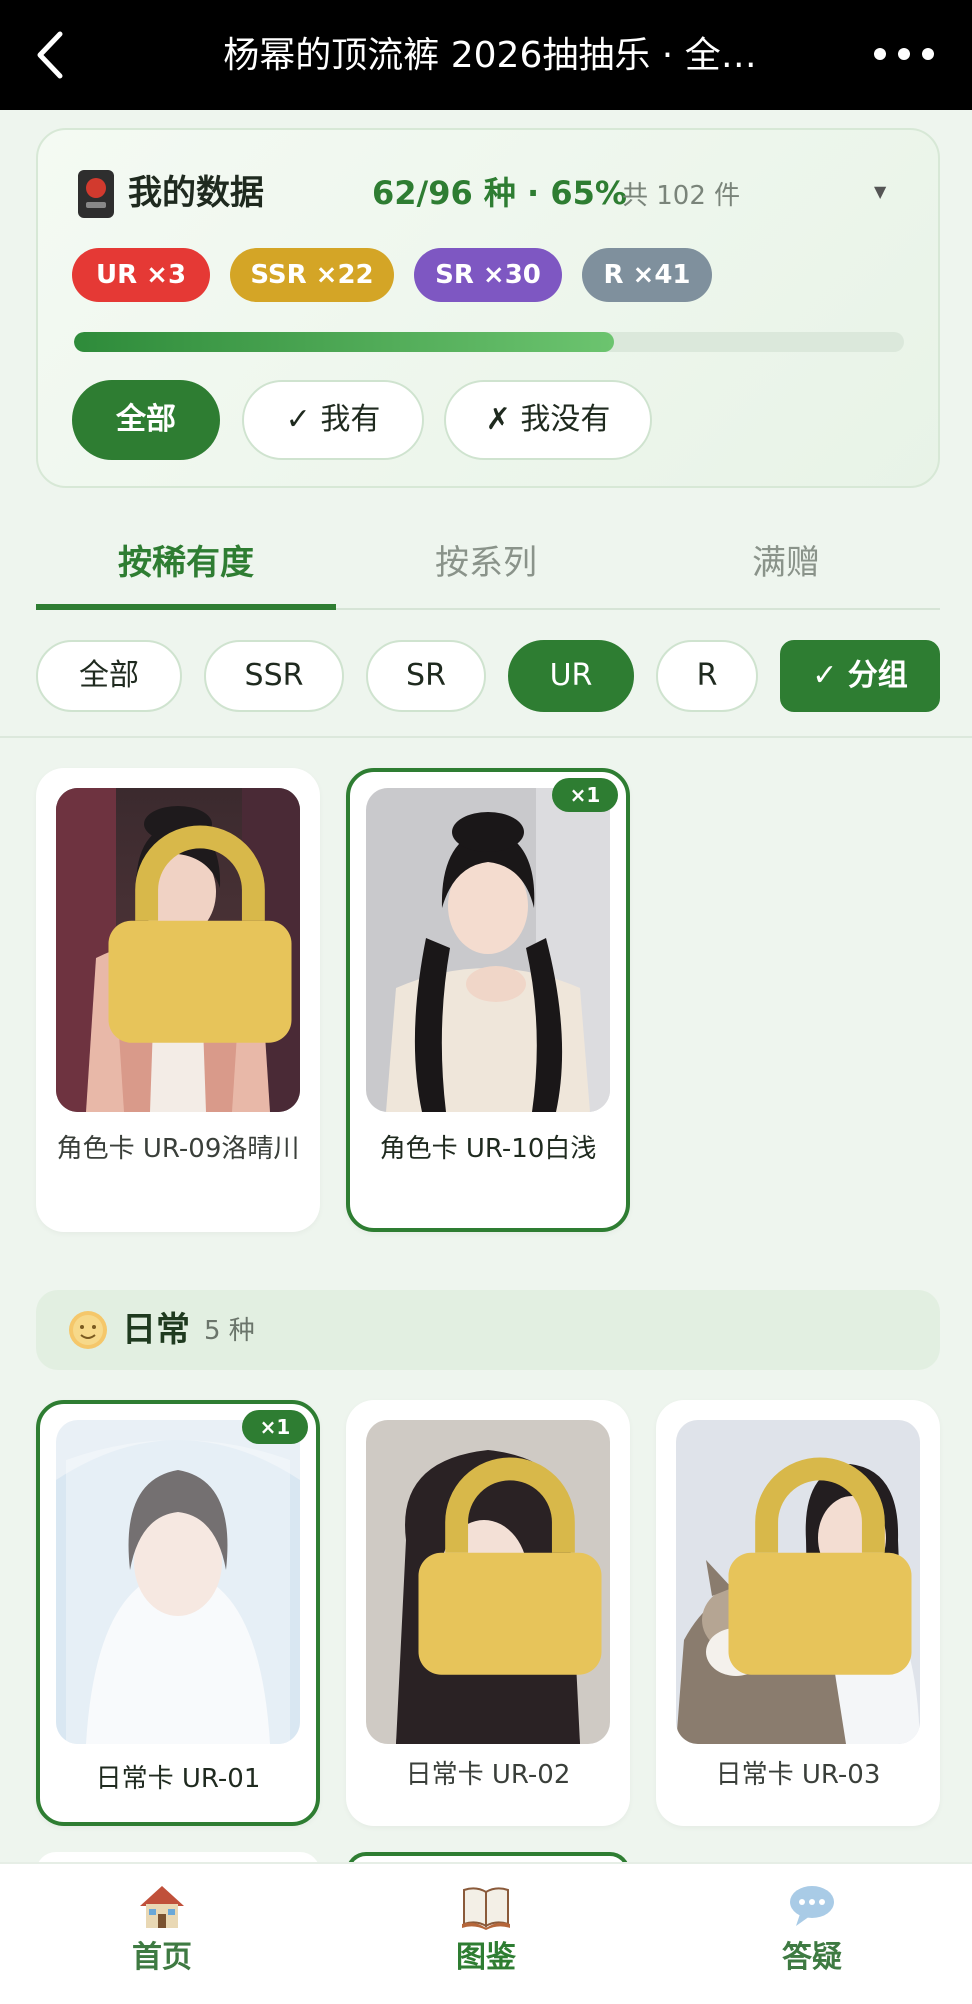 This screenshot has width=972, height=2004. Describe the element at coordinates (707, 676) in the screenshot. I see `chip-r: R` at that location.